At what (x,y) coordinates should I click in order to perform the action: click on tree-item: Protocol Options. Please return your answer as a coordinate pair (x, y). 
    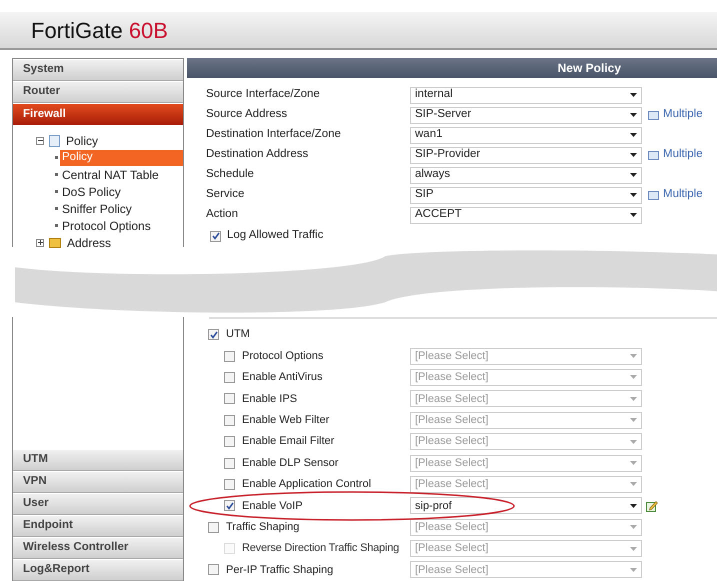
    Looking at the image, I should click on (106, 225).